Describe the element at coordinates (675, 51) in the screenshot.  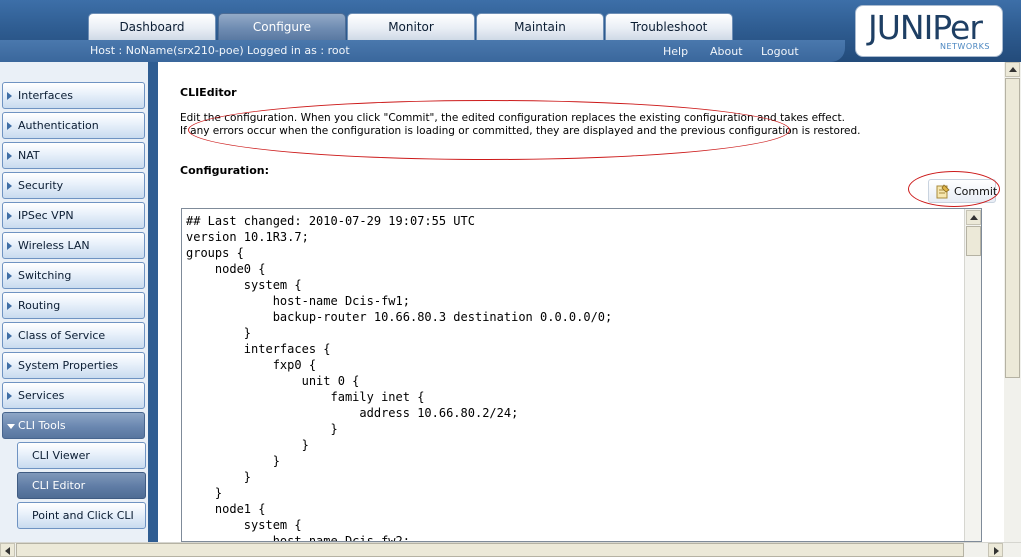
I see `help-link: Help` at that location.